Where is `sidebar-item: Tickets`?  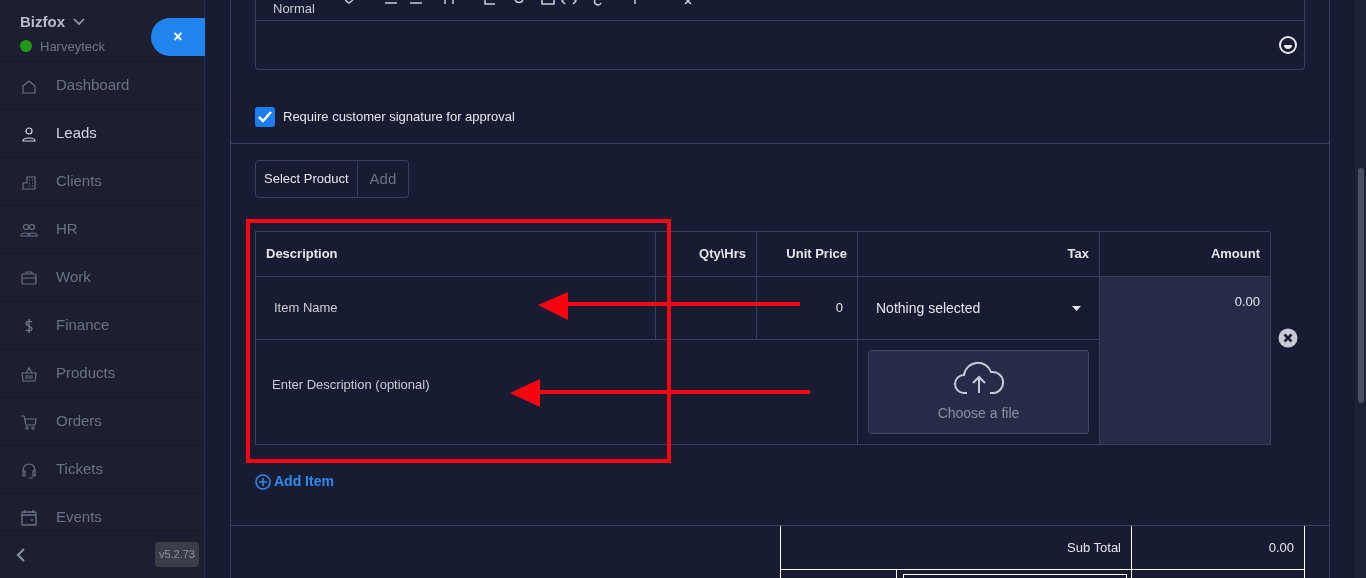
sidebar-item: Tickets is located at coordinates (102, 470).